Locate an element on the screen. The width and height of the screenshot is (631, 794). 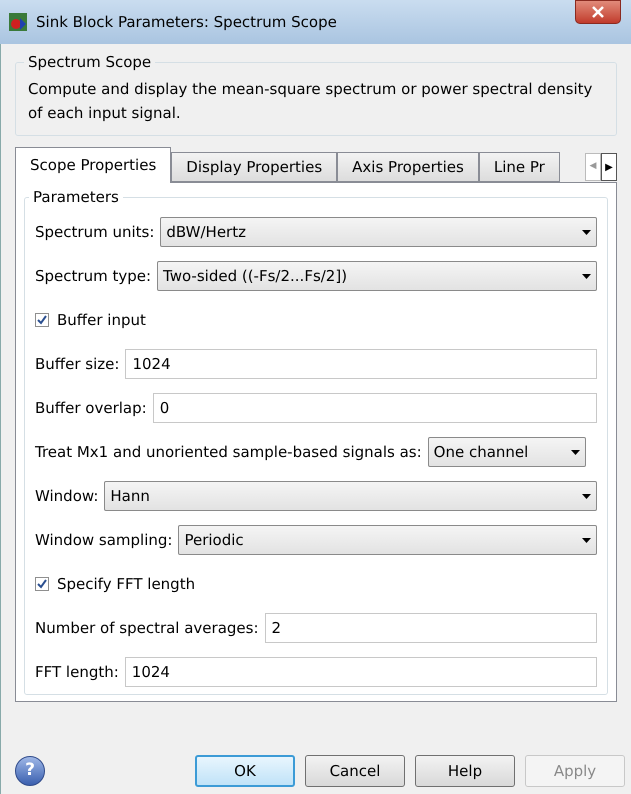
close-button is located at coordinates (598, 12).